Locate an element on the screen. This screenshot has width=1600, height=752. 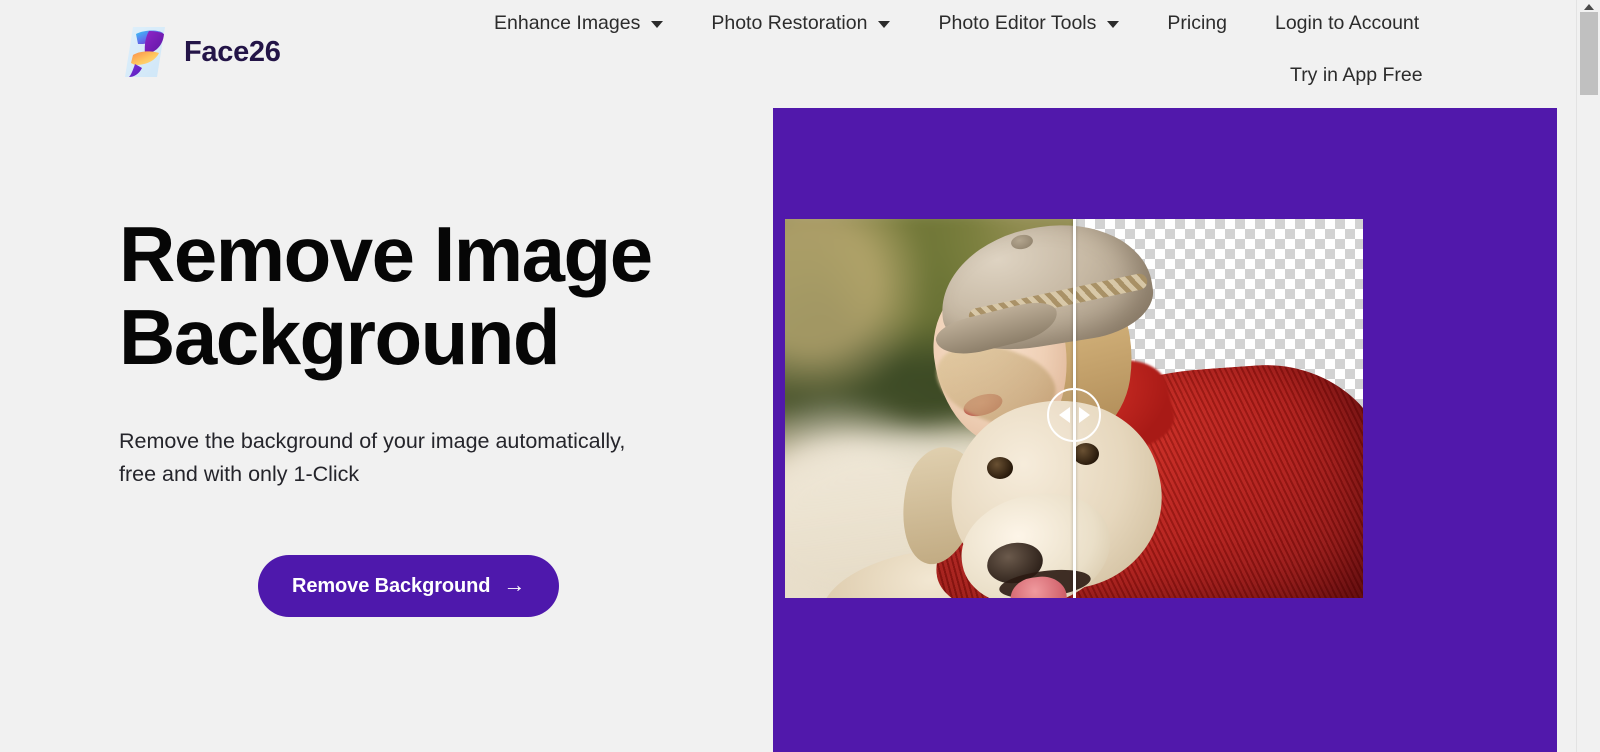
face26-leaf-logo-icon is located at coordinates (145, 52).